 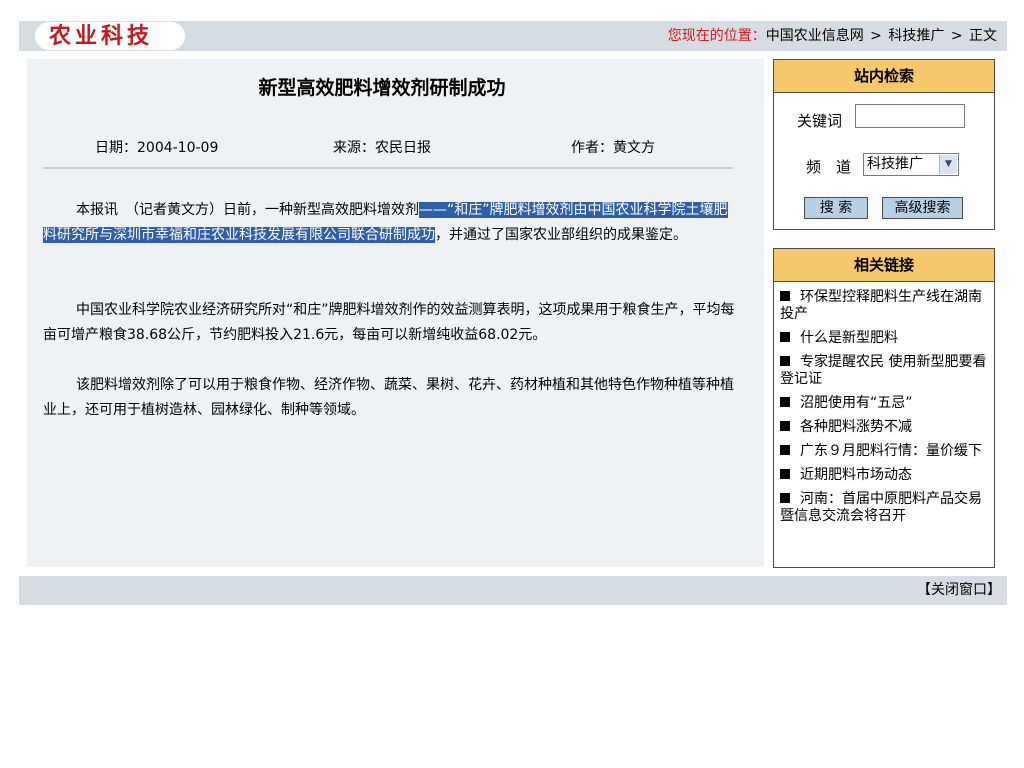 I want to click on channel-select: 科技推广 ▼, so click(x=911, y=164).